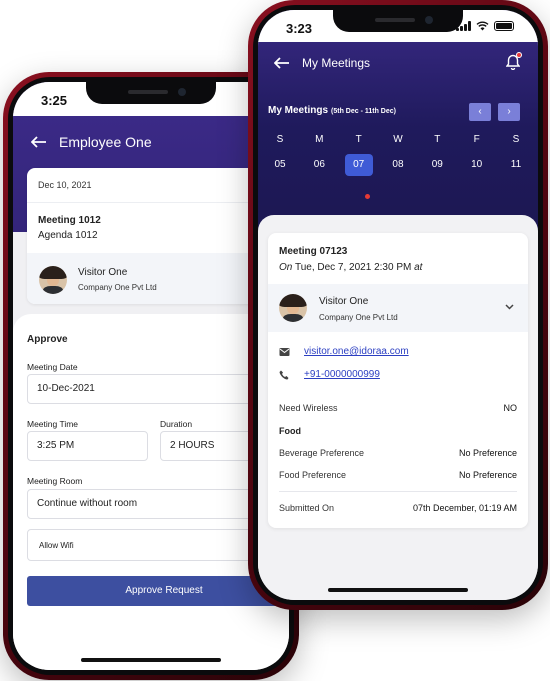 The height and width of the screenshot is (681, 550). Describe the element at coordinates (476, 139) in the screenshot. I see `weekday-label: F` at that location.